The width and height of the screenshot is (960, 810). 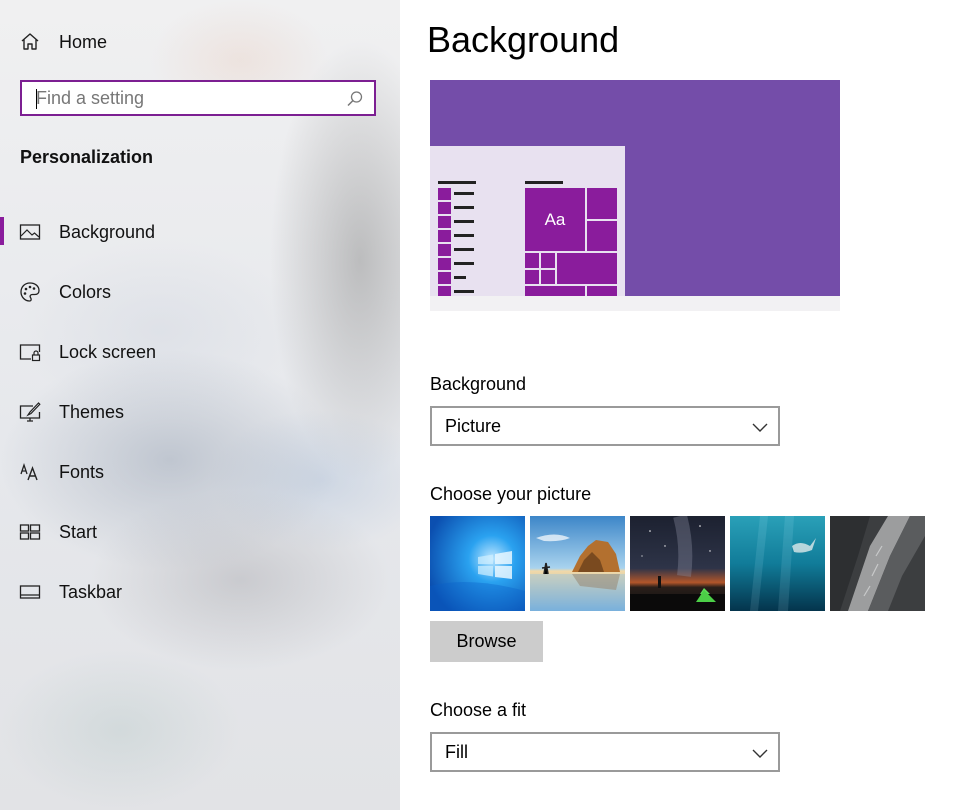 I want to click on sidebar-item-label: Taskbar, so click(x=91, y=592).